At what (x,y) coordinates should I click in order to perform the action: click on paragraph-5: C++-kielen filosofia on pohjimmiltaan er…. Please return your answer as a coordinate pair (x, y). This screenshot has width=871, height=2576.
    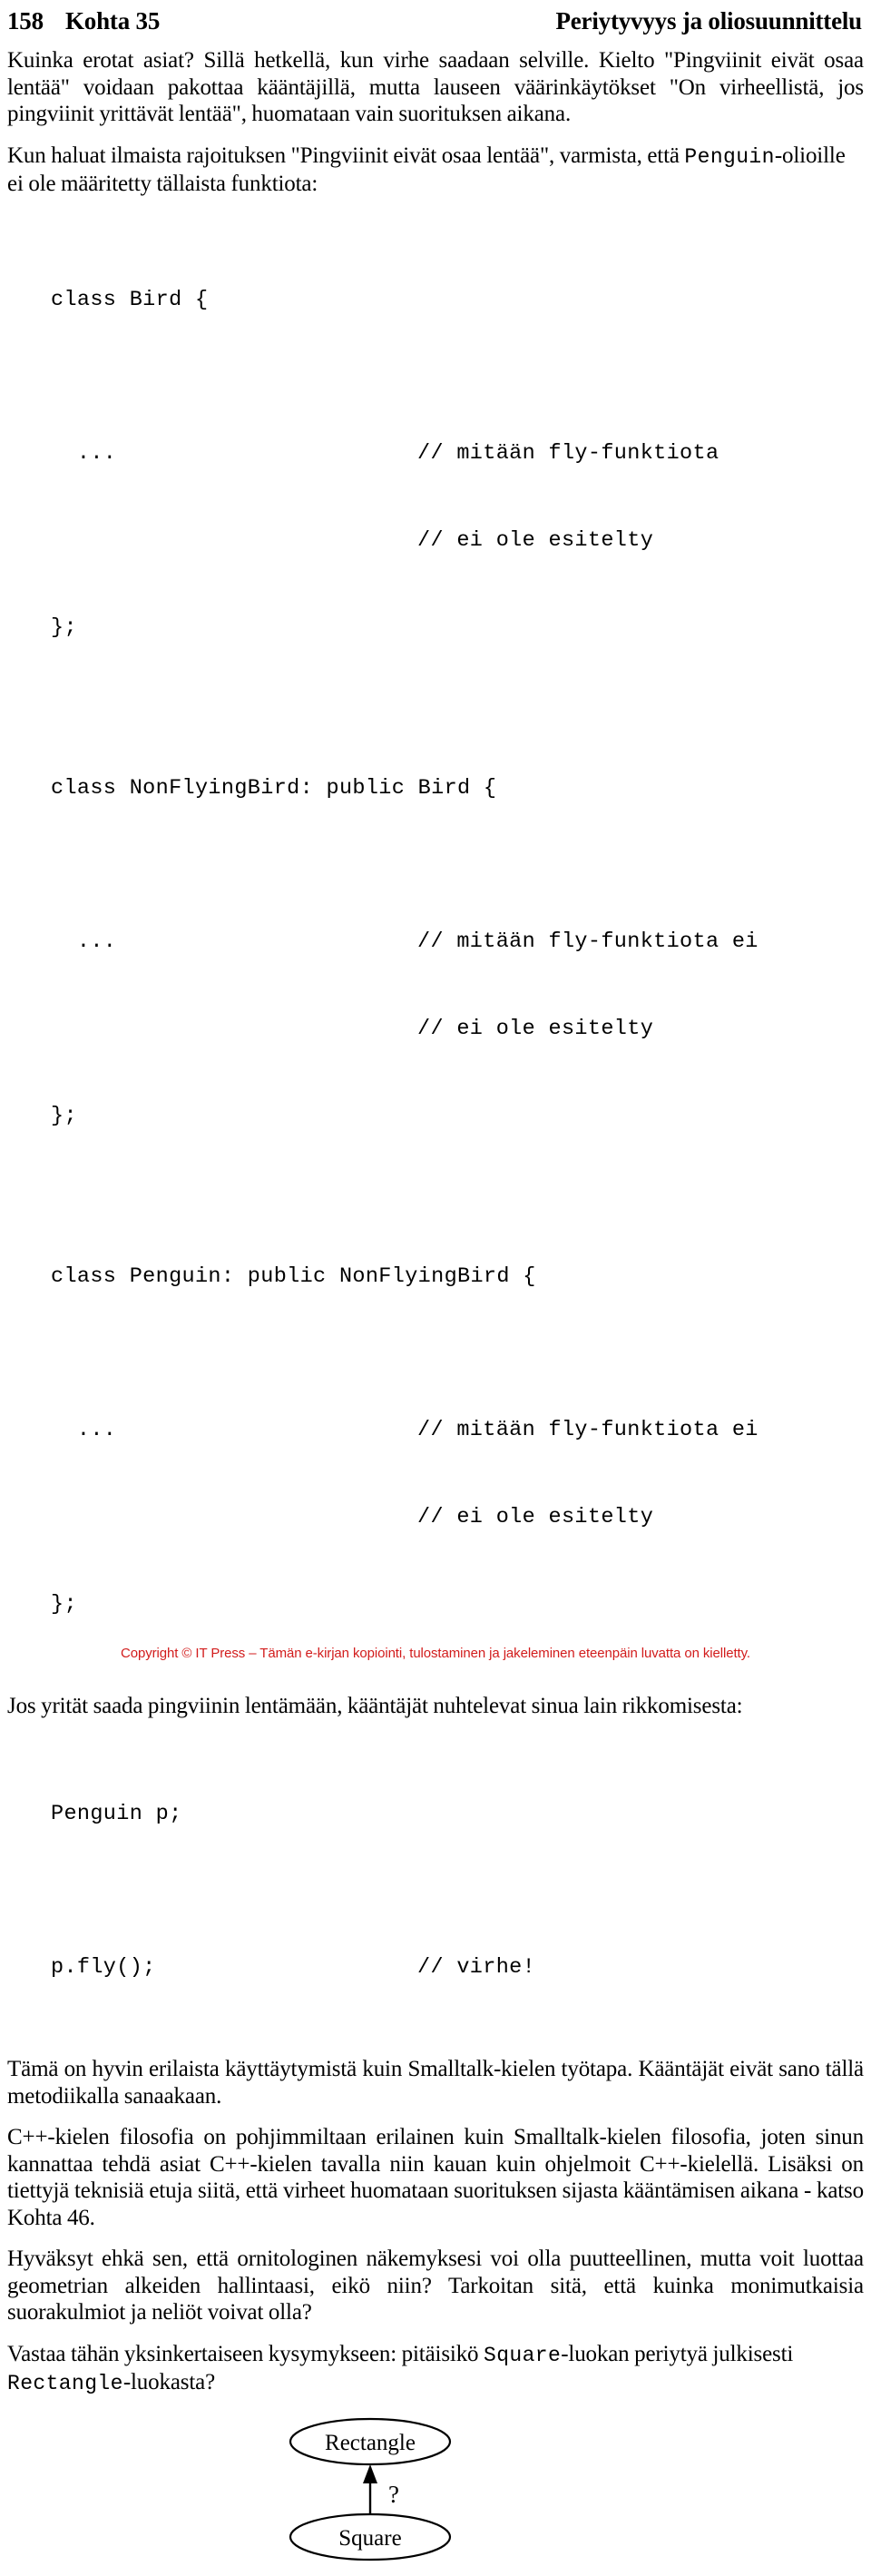
    Looking at the image, I should click on (435, 2177).